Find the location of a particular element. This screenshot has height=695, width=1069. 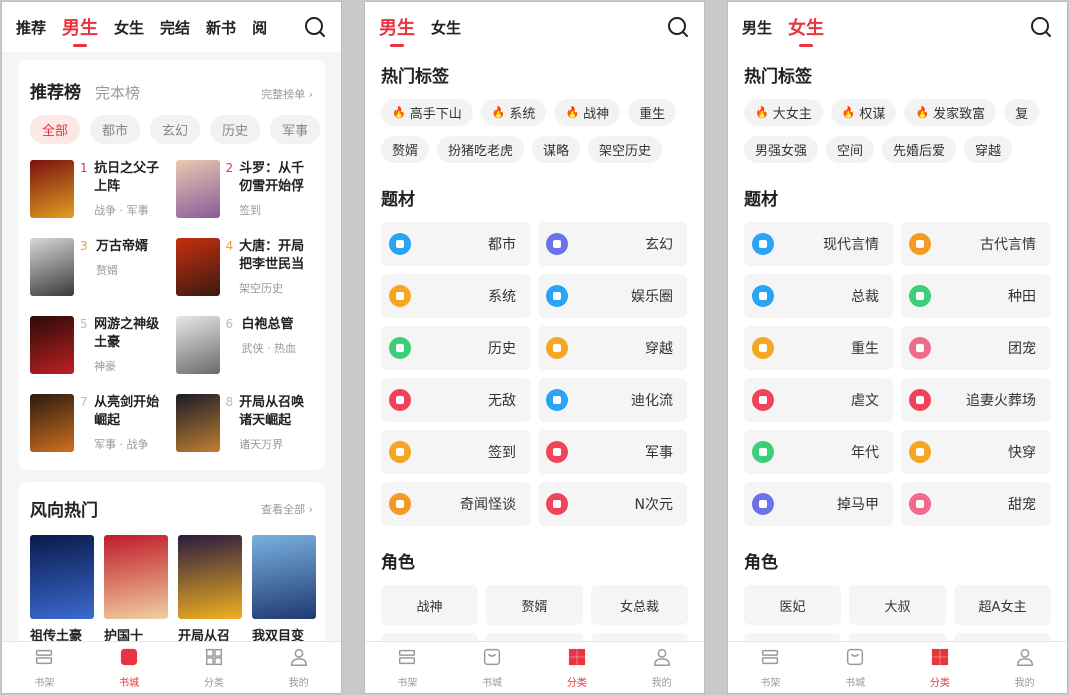

hot-tag: 🔥 大女主 is located at coordinates (783, 112).